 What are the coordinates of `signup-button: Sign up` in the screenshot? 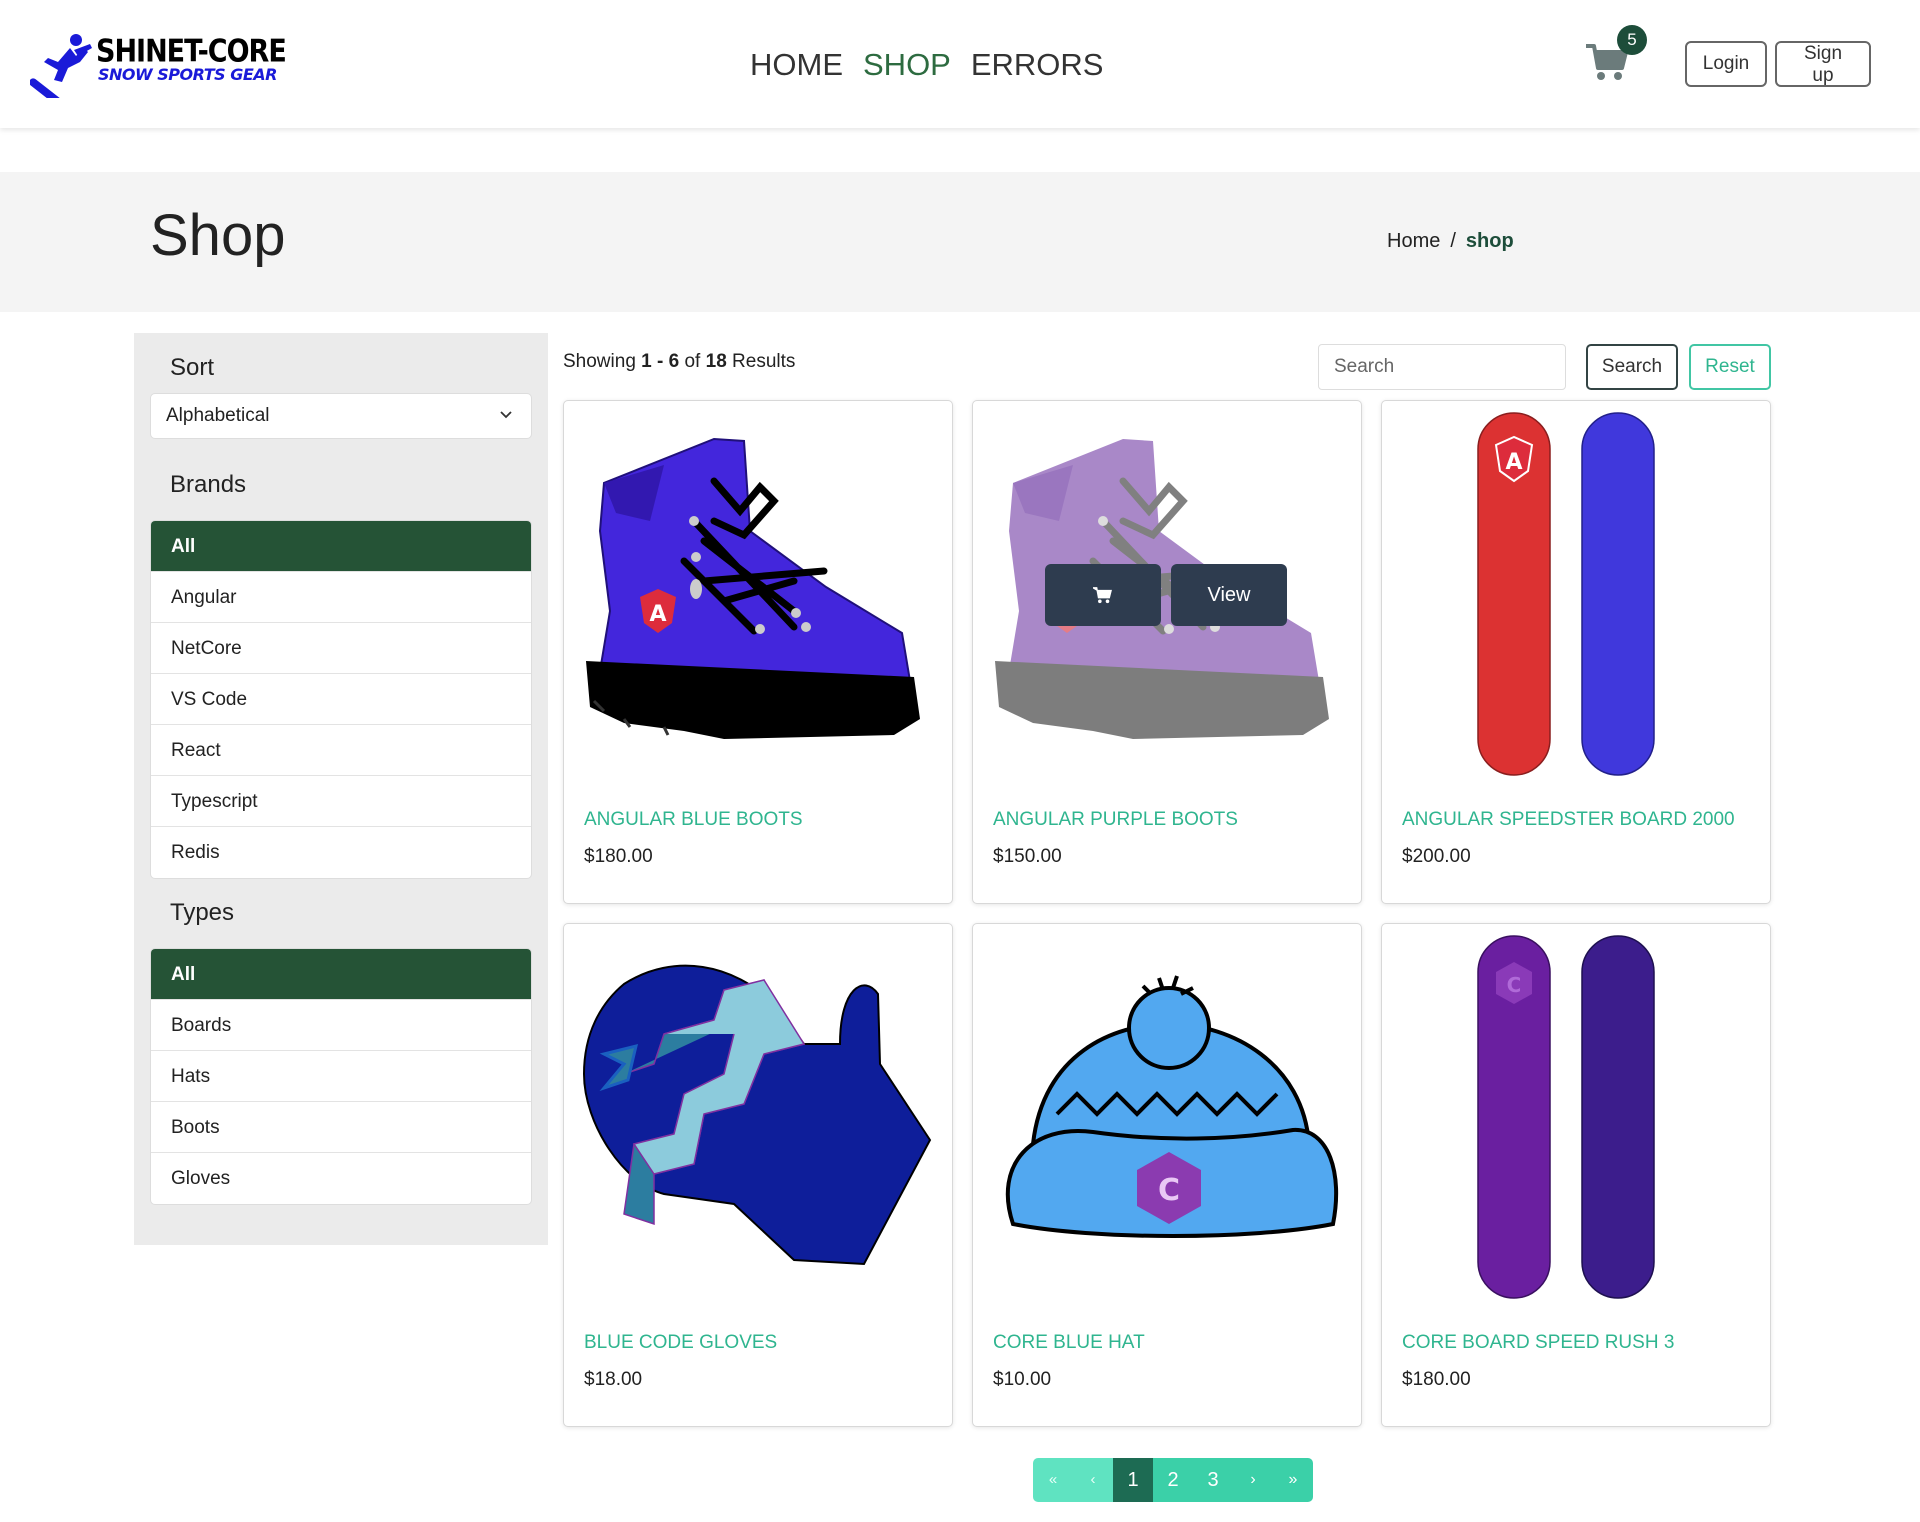 It's located at (1823, 64).